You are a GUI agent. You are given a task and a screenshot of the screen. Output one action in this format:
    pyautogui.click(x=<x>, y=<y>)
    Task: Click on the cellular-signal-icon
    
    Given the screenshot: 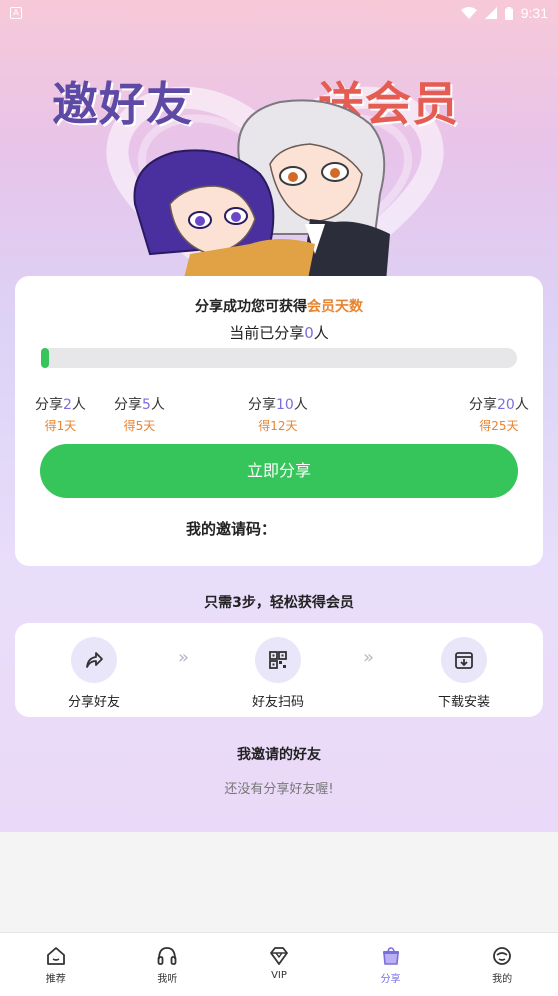 What is the action you would take?
    pyautogui.click(x=490, y=13)
    